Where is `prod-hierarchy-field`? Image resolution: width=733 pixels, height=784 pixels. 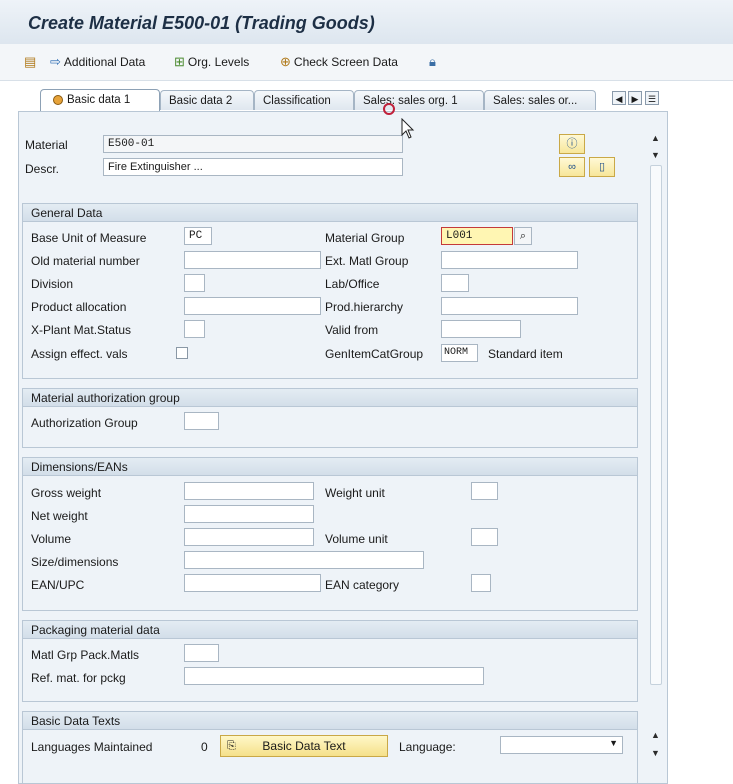 prod-hierarchy-field is located at coordinates (509, 306).